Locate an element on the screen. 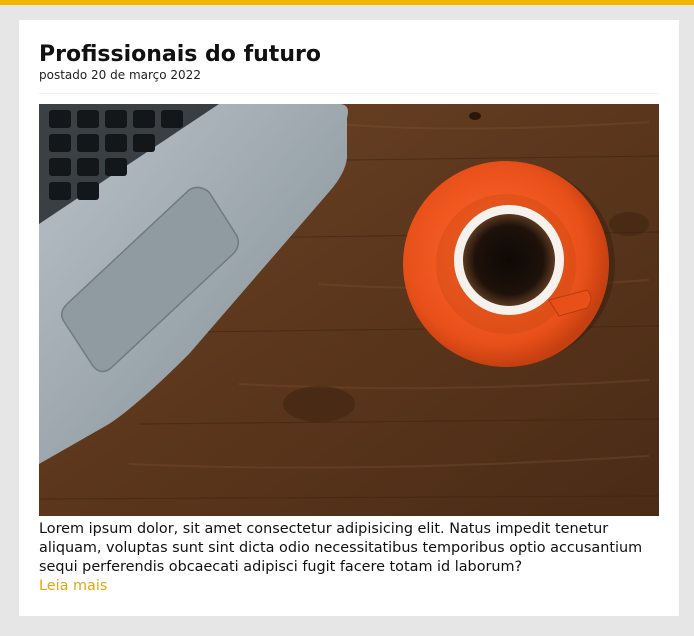  post-date: postado 20 de março 2022 is located at coordinates (120, 75).